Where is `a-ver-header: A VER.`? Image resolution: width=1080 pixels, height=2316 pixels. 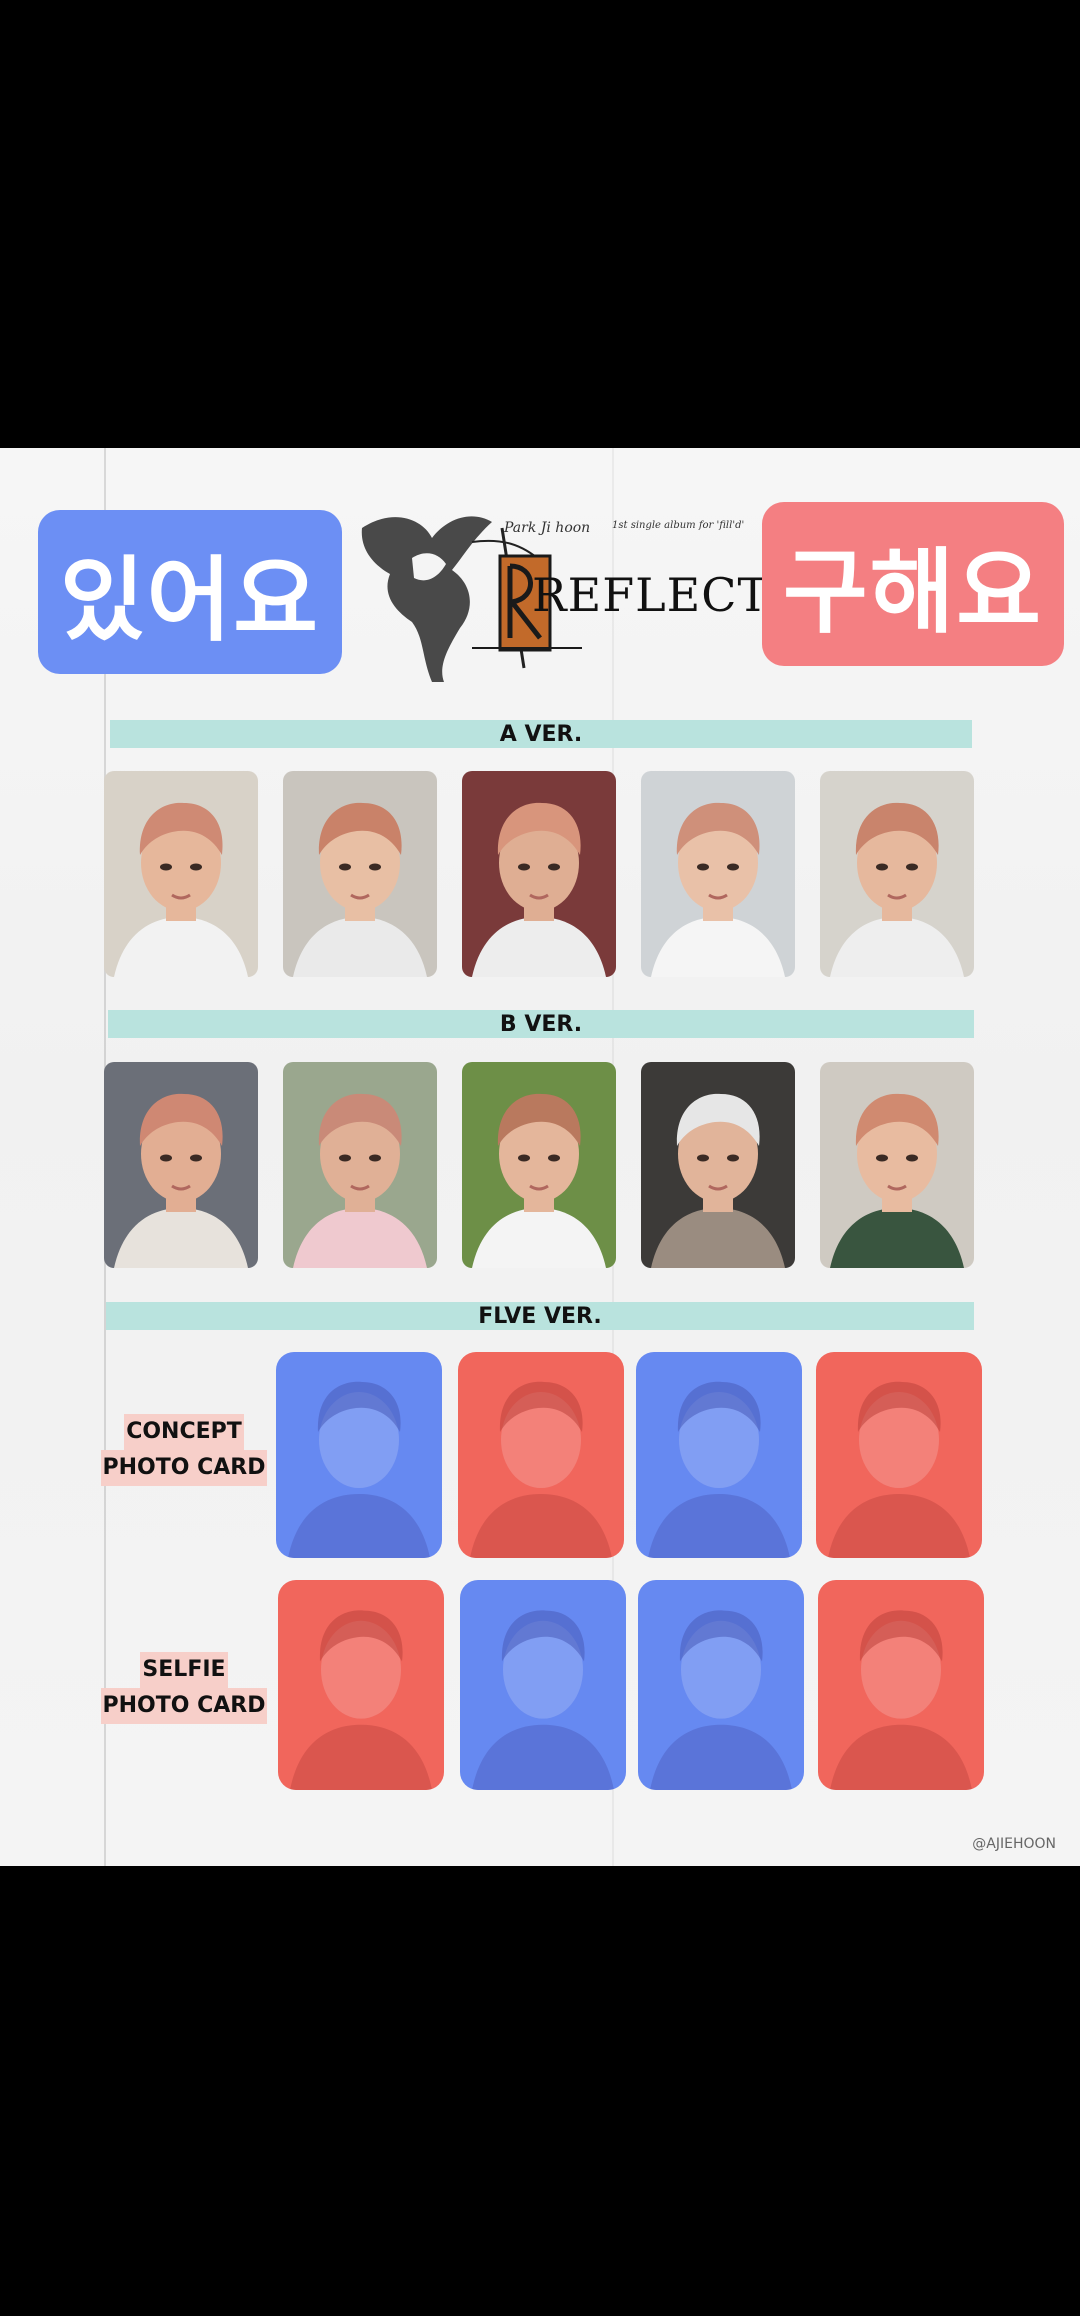
a-ver-header: A VER. is located at coordinates (541, 734).